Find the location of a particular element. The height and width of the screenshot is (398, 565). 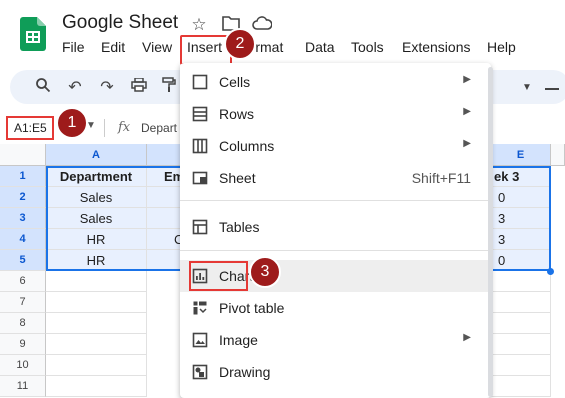

row-header: 4 is located at coordinates (23, 239).